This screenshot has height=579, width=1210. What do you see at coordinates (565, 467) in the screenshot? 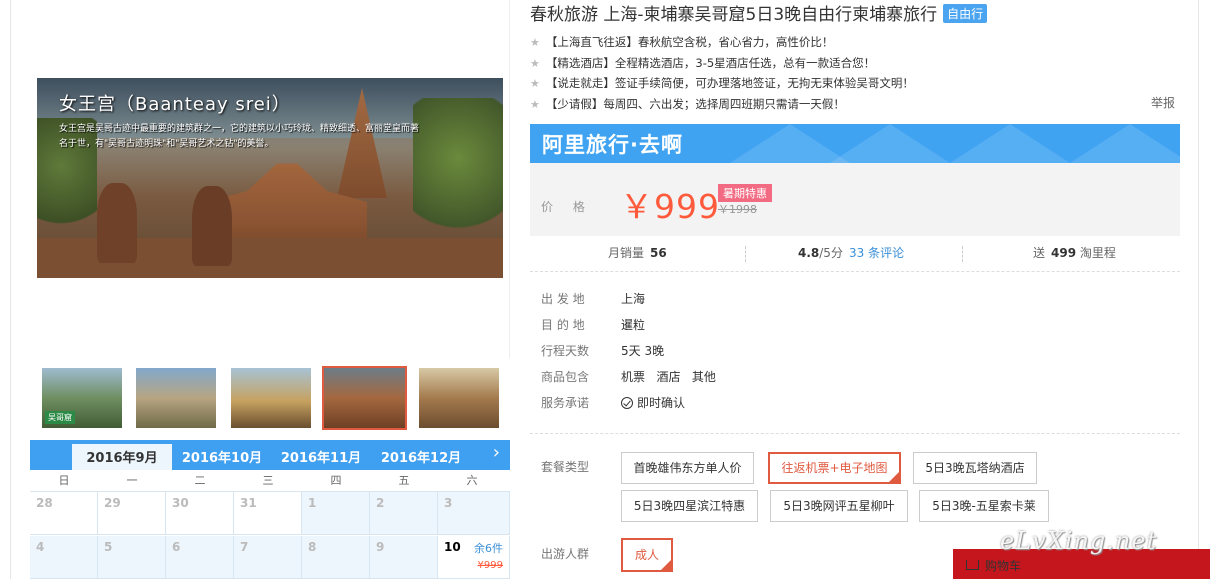
I see `package-label: 套餐类型` at bounding box center [565, 467].